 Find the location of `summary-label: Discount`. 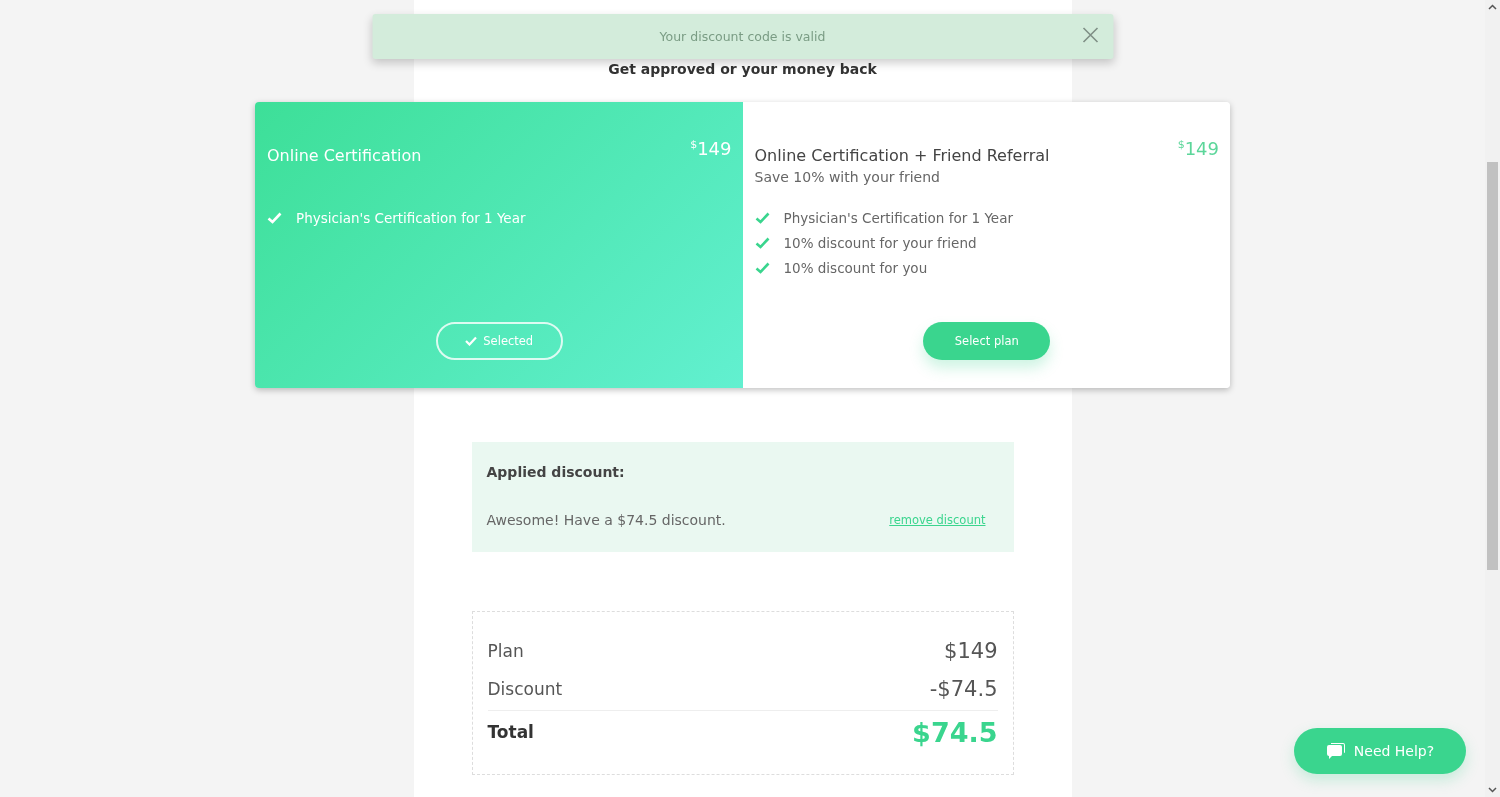

summary-label: Discount is located at coordinates (525, 688).